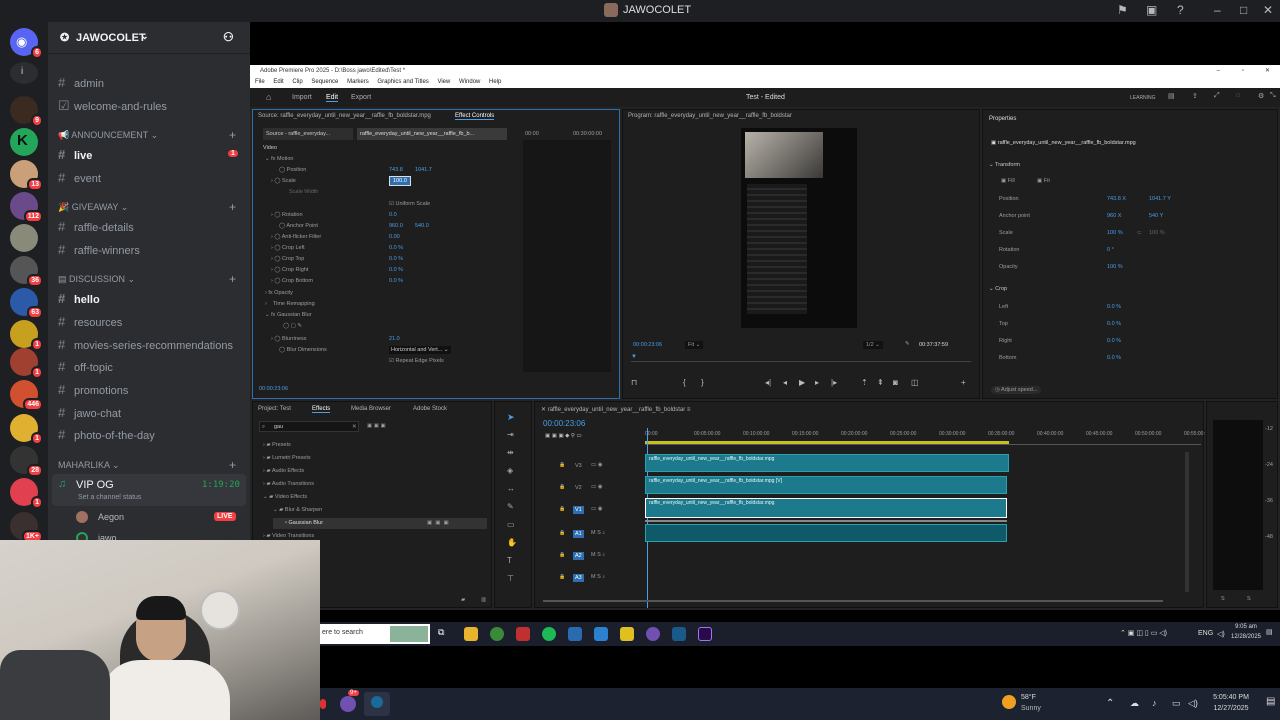 The image size is (1280, 720). Describe the element at coordinates (323, 704) in the screenshot. I see `app-icon` at that location.